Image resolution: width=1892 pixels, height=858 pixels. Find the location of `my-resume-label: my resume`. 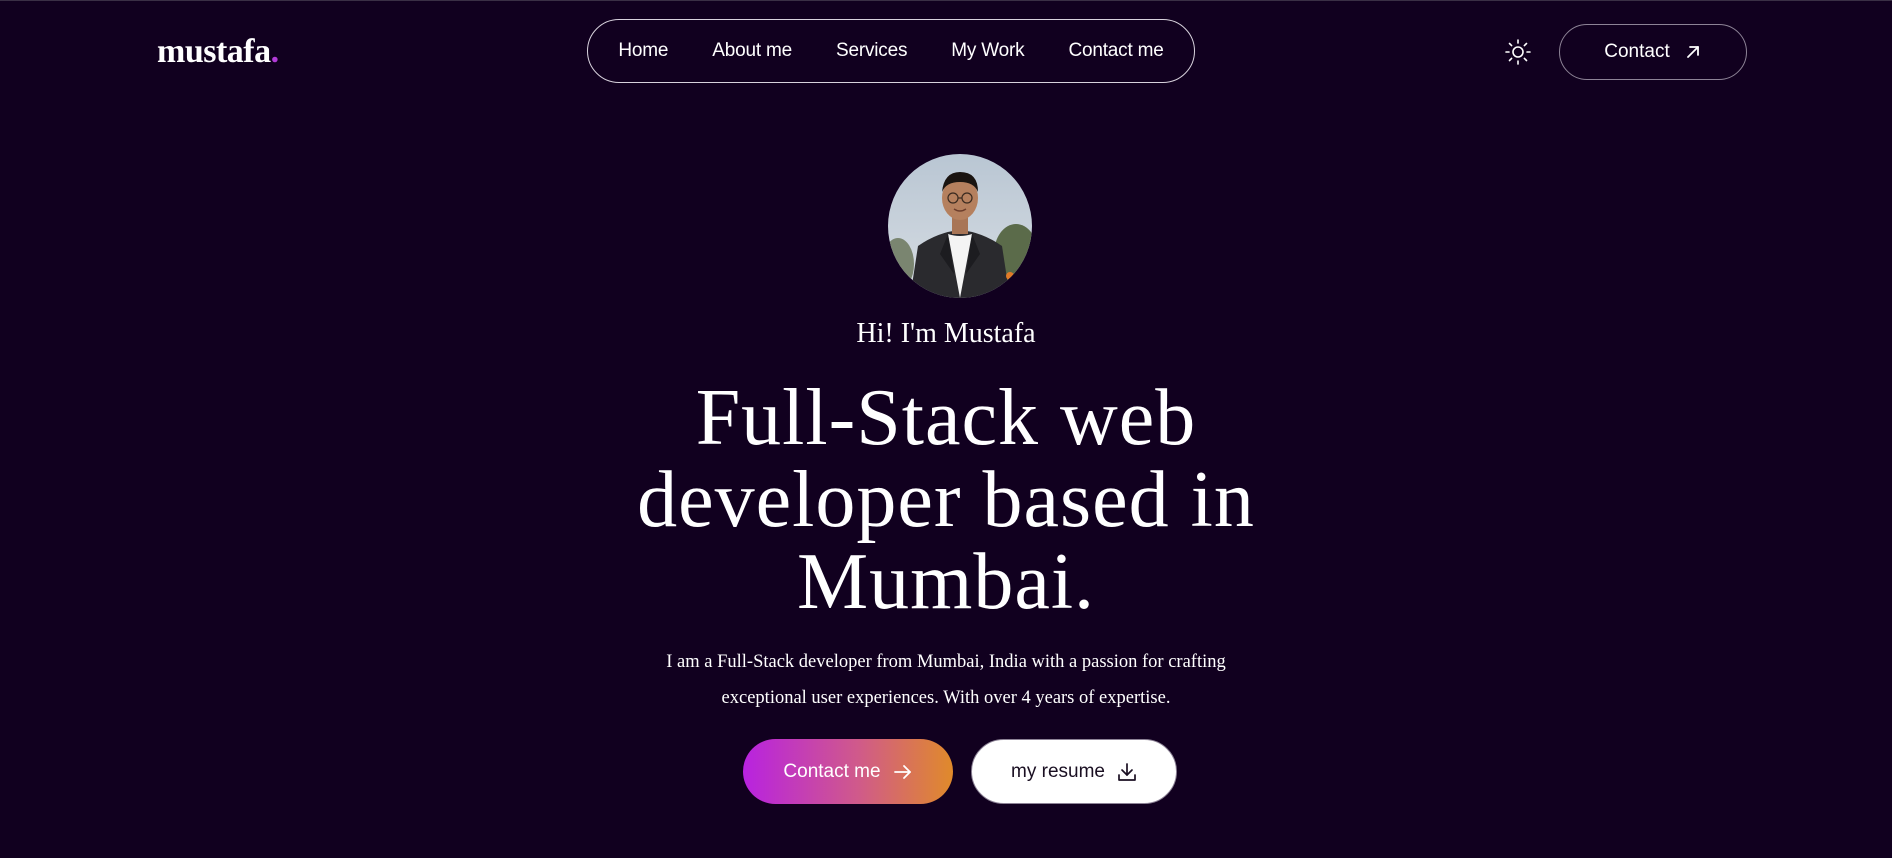

my-resume-label: my resume is located at coordinates (1058, 771).